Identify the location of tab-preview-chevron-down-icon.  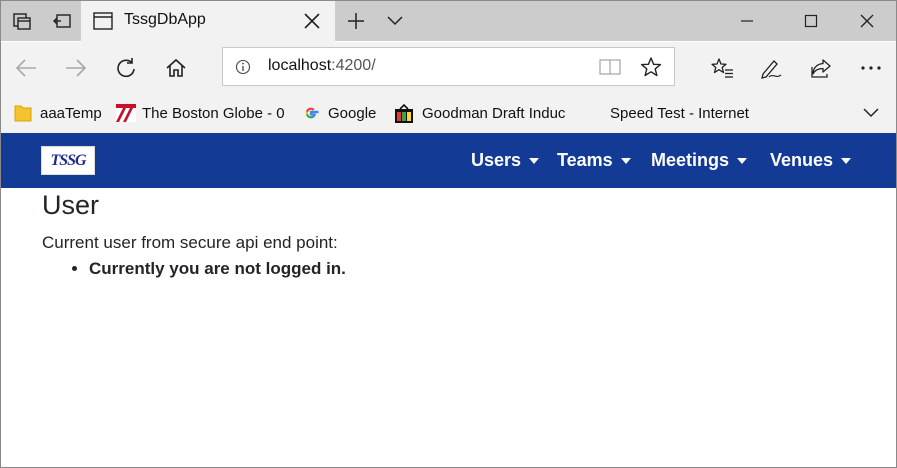
(395, 21).